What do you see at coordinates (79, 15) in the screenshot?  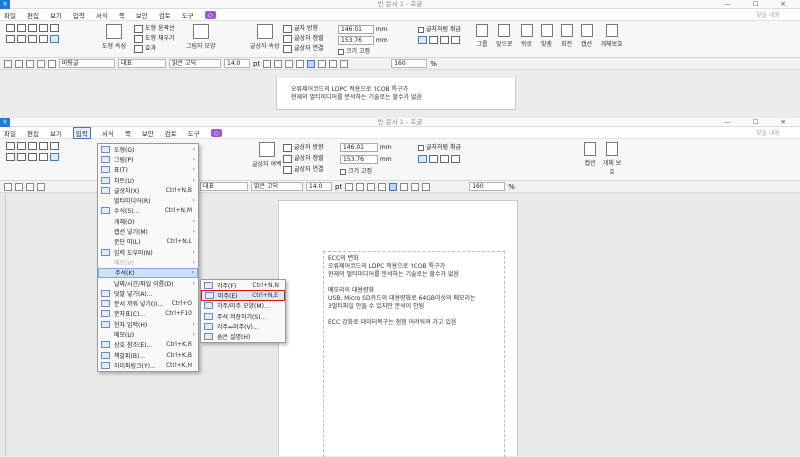 I see `back-menu-input: 입력` at bounding box center [79, 15].